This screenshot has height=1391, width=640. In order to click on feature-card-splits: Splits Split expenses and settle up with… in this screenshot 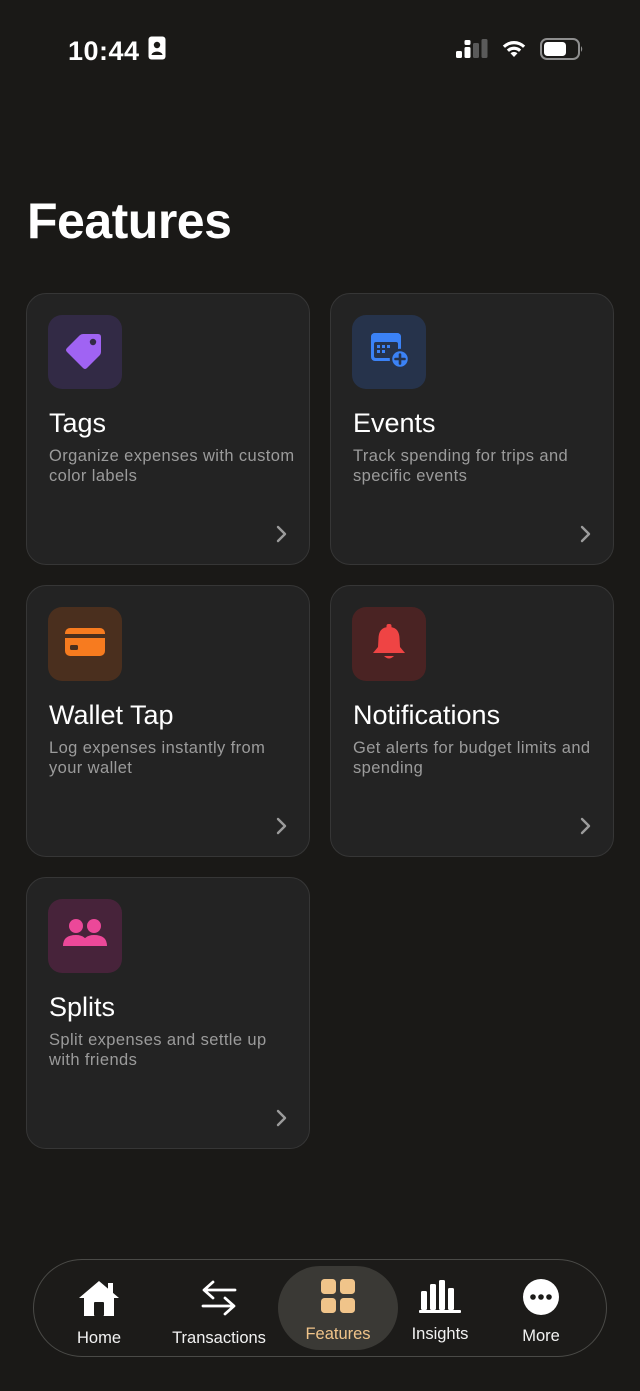, I will do `click(168, 1013)`.